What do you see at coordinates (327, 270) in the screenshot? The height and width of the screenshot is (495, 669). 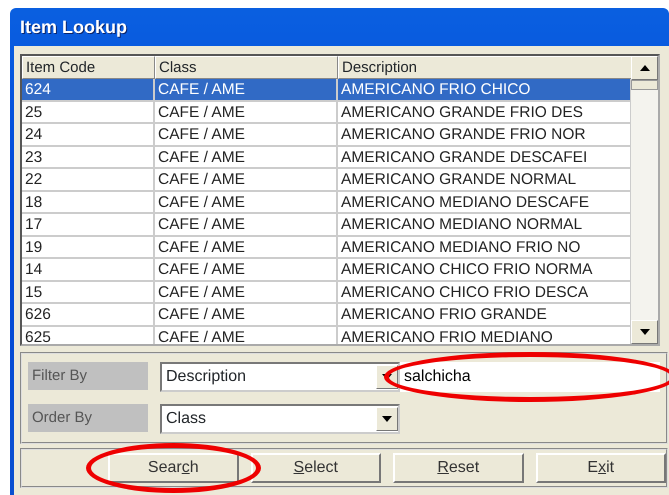 I see `table-row: 14 CAFE / AME AMERICANO CHICO FRIO NORMA` at bounding box center [327, 270].